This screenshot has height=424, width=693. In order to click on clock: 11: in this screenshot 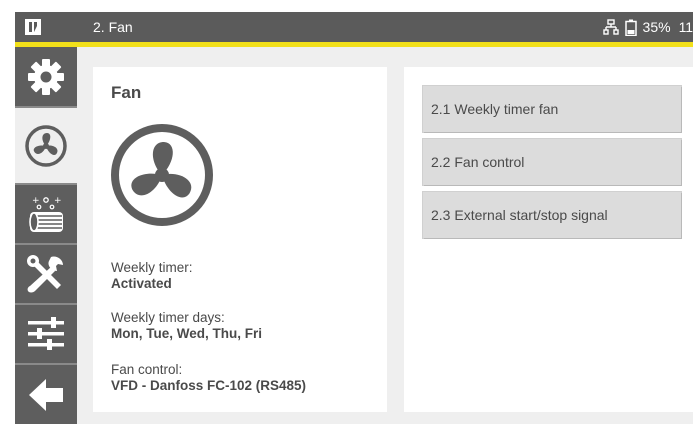, I will do `click(685, 27)`.